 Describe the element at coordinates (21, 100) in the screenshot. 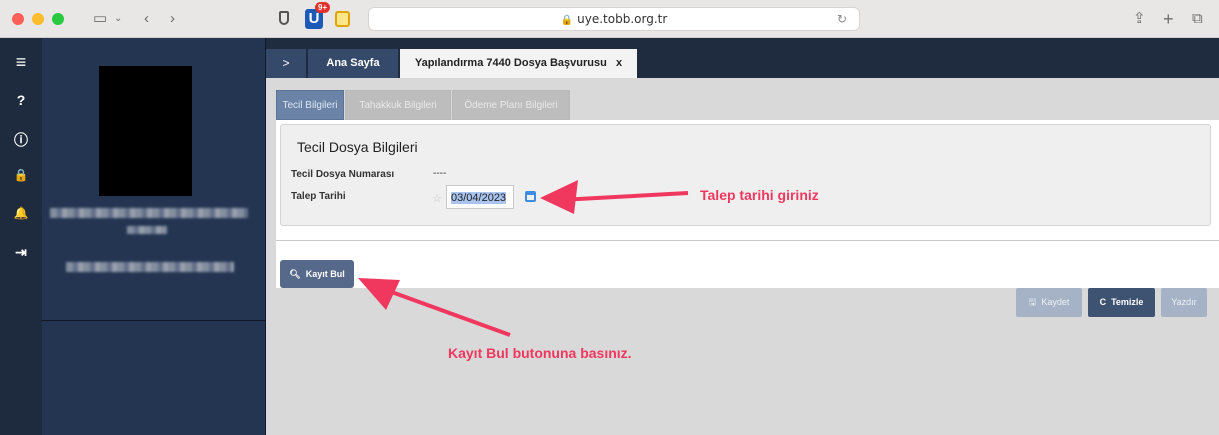

I see `help-icon: ?` at that location.